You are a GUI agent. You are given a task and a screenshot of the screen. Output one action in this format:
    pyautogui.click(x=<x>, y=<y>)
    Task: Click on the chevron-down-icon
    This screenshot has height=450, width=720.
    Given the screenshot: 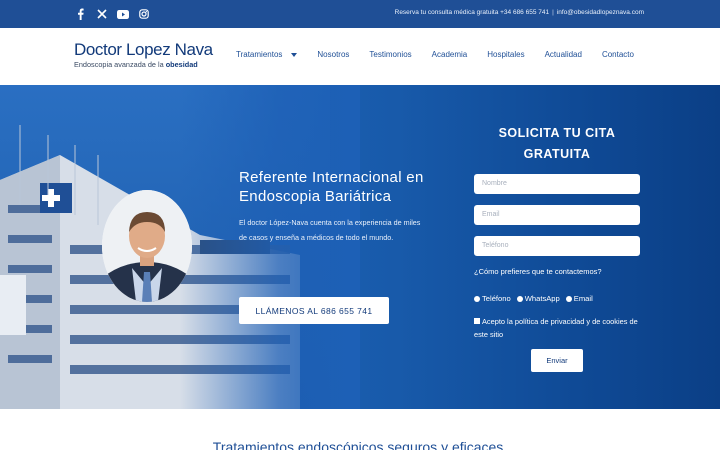 What is the action you would take?
    pyautogui.click(x=294, y=54)
    